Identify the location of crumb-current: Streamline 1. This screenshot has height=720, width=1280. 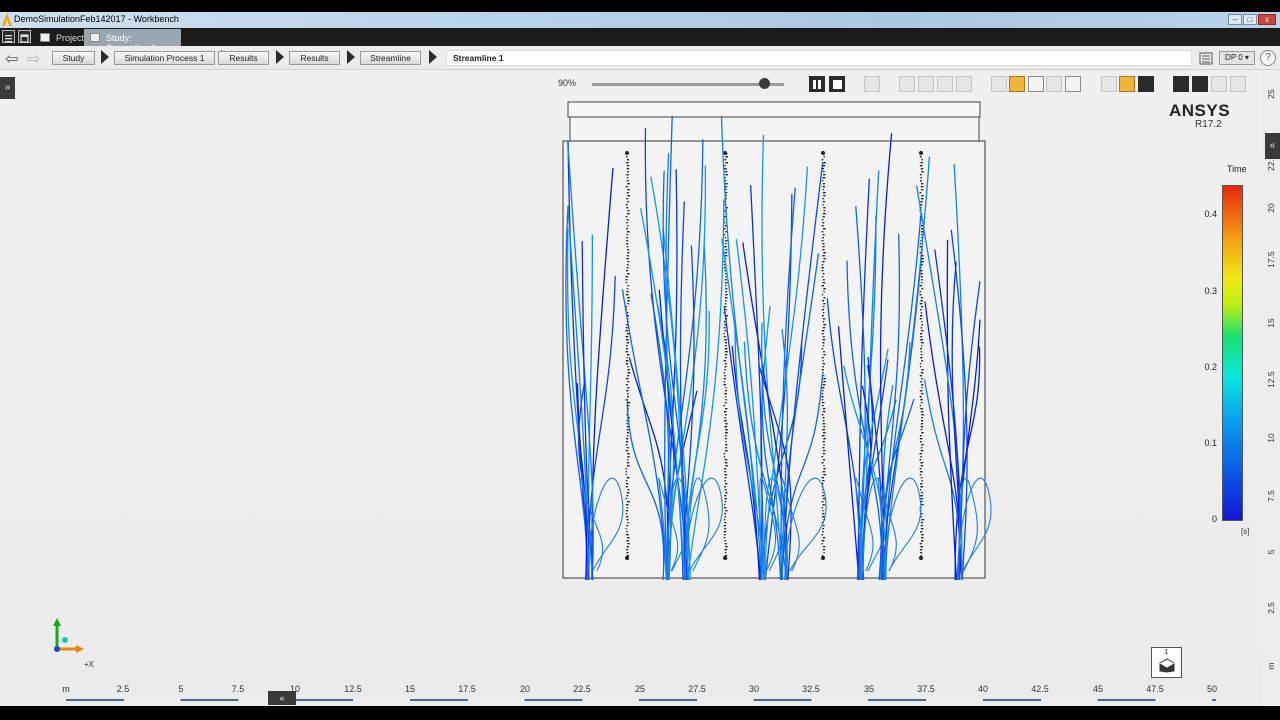
(478, 58).